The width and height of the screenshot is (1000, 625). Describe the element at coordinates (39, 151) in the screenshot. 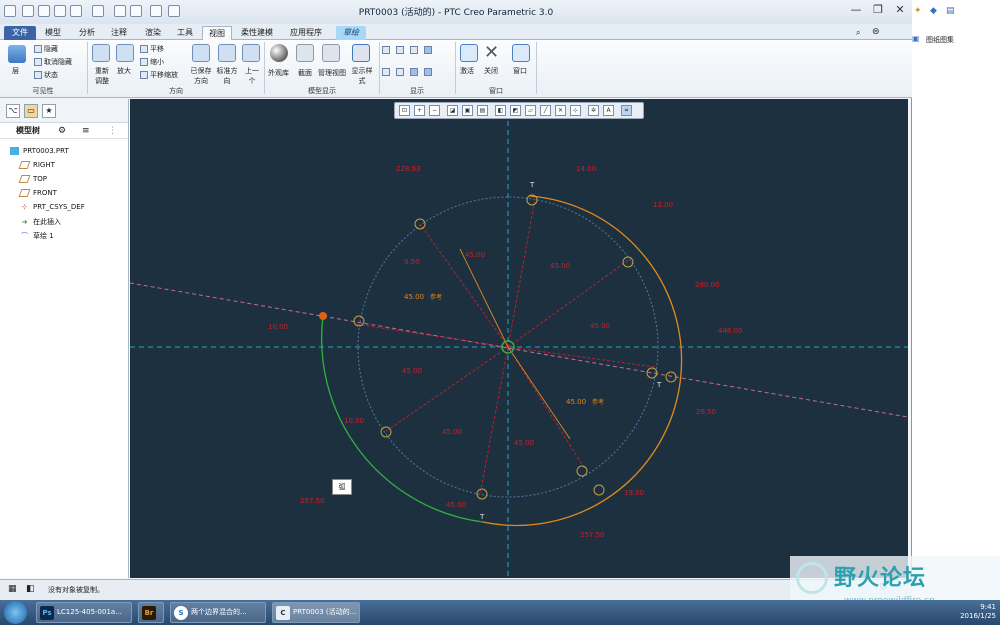

I see `tree-item-part: PRT0003.PRT` at that location.